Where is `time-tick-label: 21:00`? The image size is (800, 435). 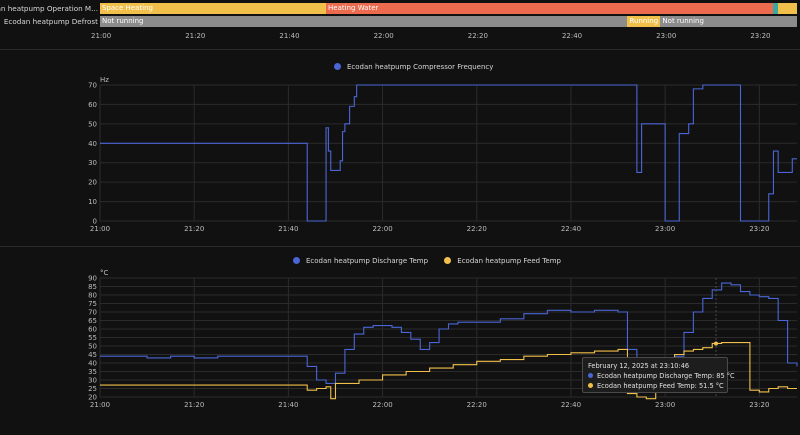
time-tick-label: 21:00 is located at coordinates (101, 36).